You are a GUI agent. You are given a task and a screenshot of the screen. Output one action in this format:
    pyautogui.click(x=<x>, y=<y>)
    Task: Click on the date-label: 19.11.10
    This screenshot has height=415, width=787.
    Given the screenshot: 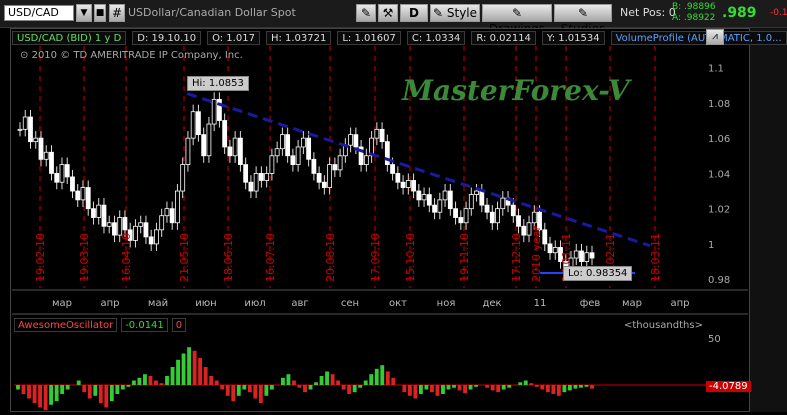 What is the action you would take?
    pyautogui.click(x=464, y=257)
    